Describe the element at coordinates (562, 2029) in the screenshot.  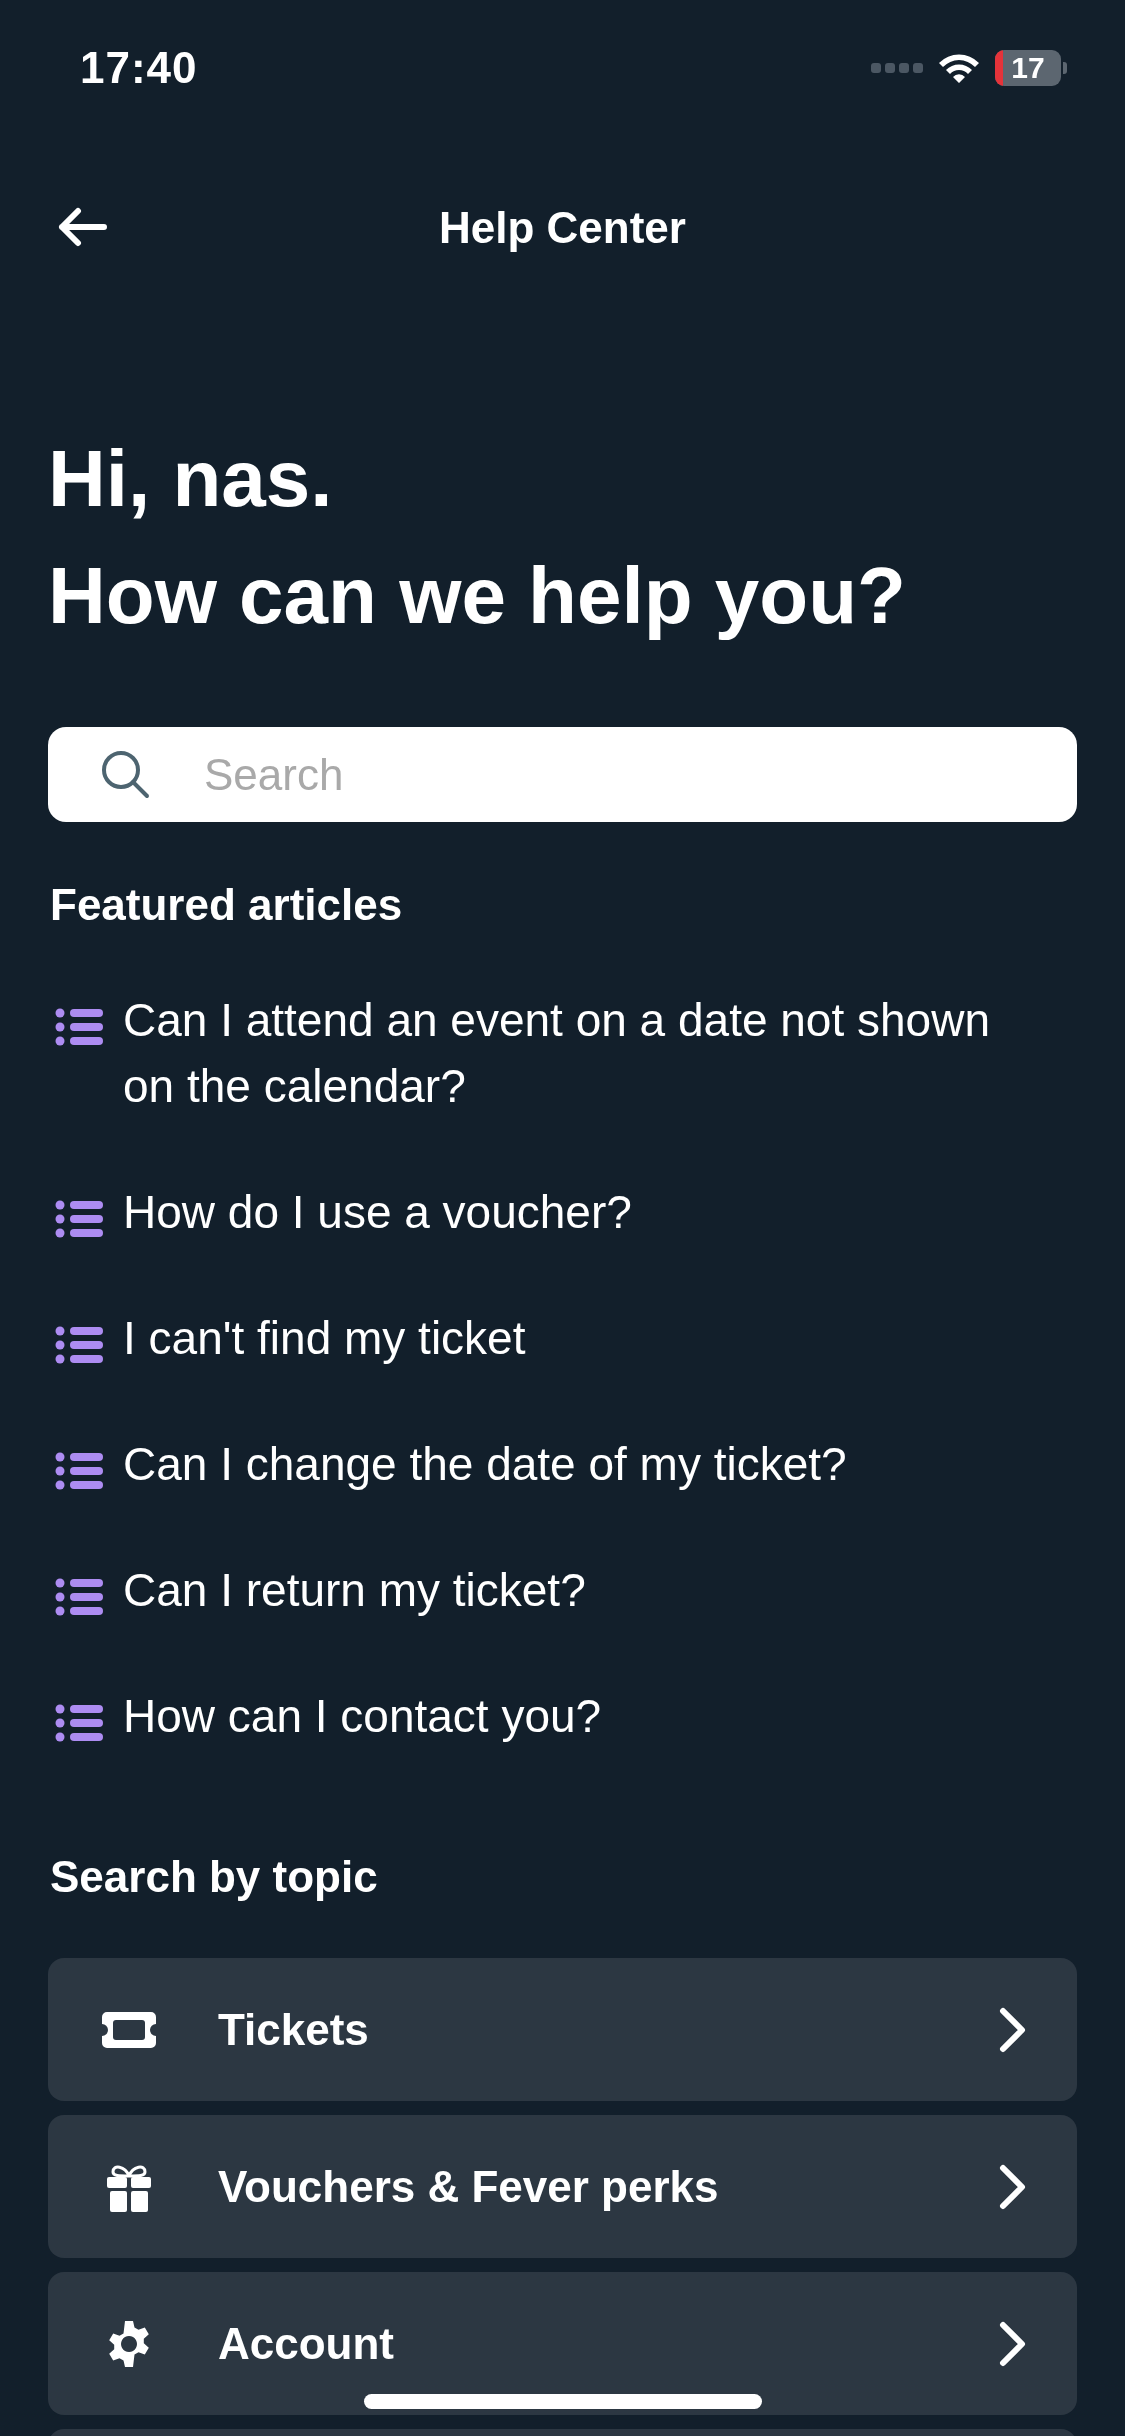
I see `topic-button: Tickets` at that location.